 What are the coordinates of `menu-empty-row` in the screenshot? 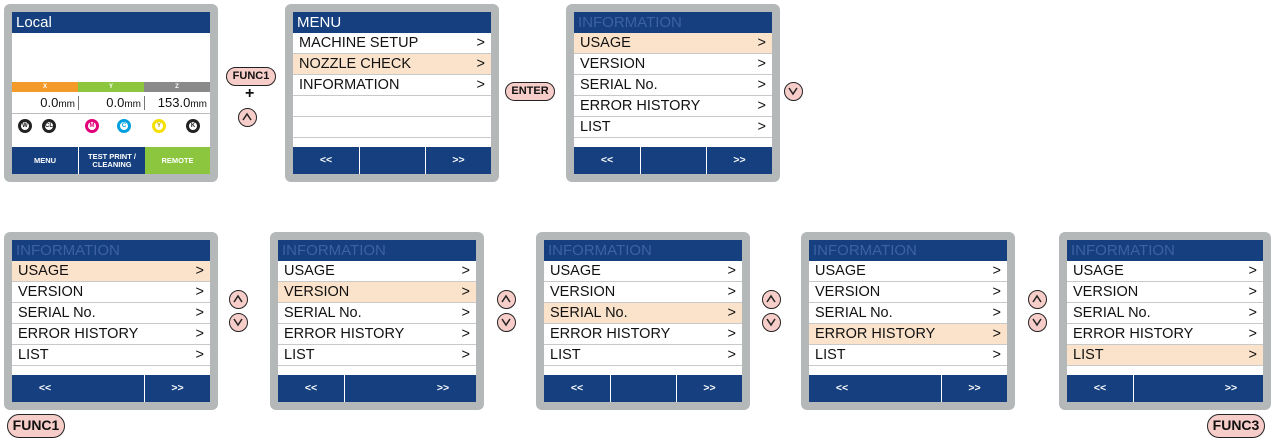 It's located at (392, 127).